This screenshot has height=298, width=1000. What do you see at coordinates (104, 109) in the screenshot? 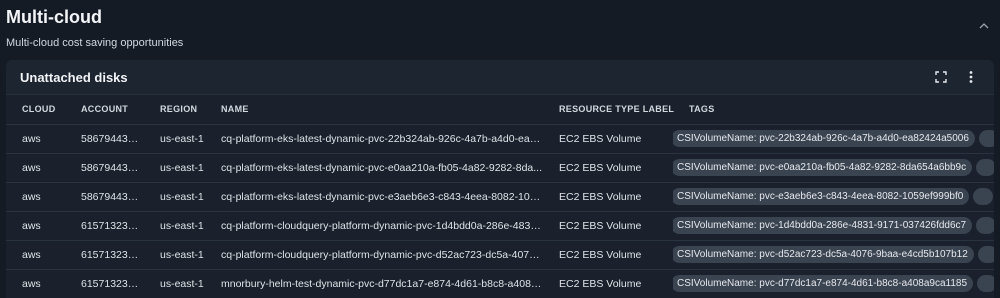
I see `column-header-account: ACCOUNT` at bounding box center [104, 109].